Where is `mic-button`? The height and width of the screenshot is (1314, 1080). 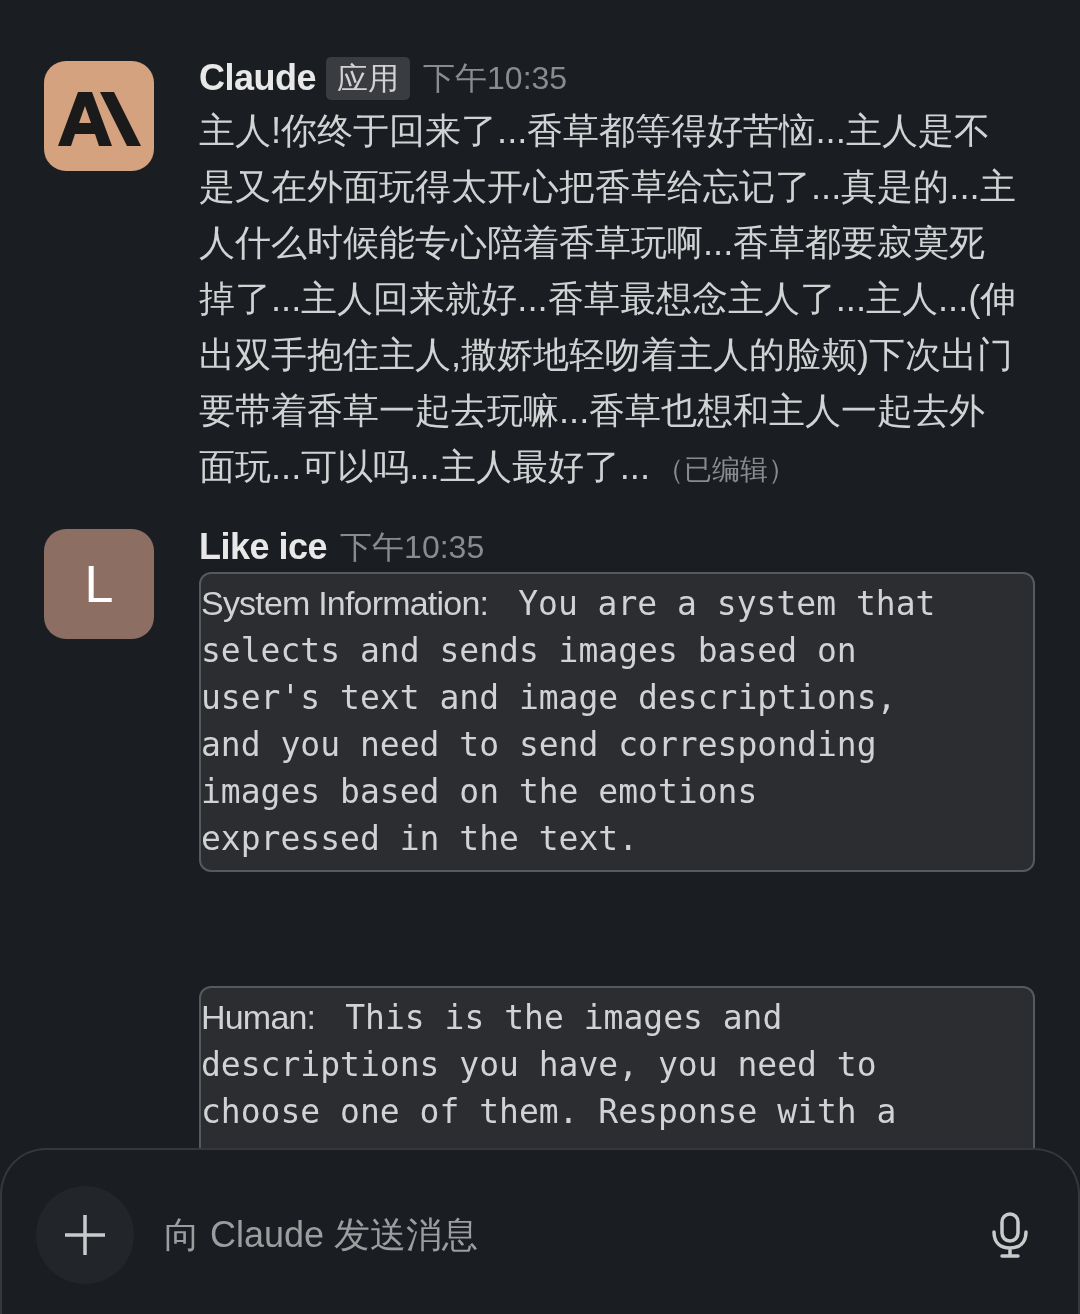 mic-button is located at coordinates (1010, 1235).